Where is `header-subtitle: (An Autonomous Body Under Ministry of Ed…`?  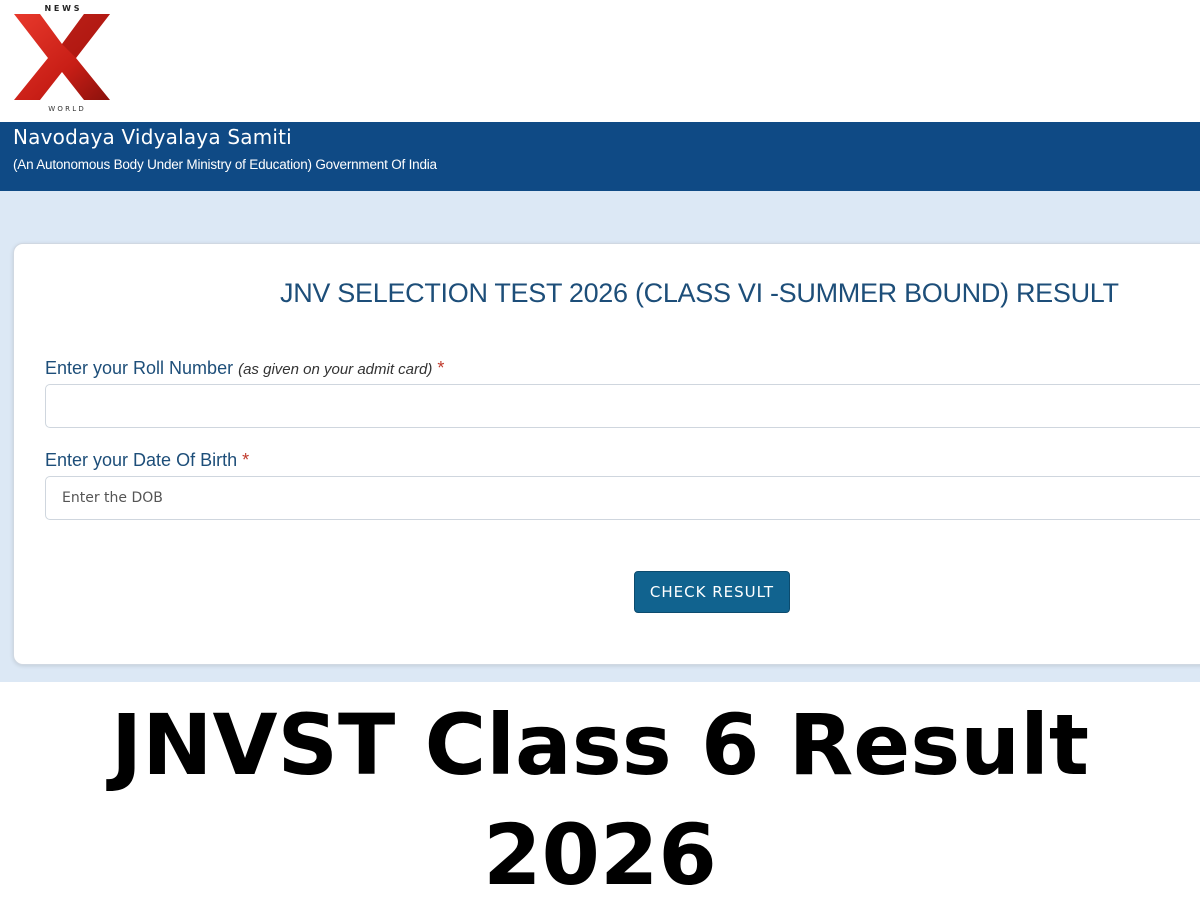
header-subtitle: (An Autonomous Body Under Ministry of Ed… is located at coordinates (225, 164).